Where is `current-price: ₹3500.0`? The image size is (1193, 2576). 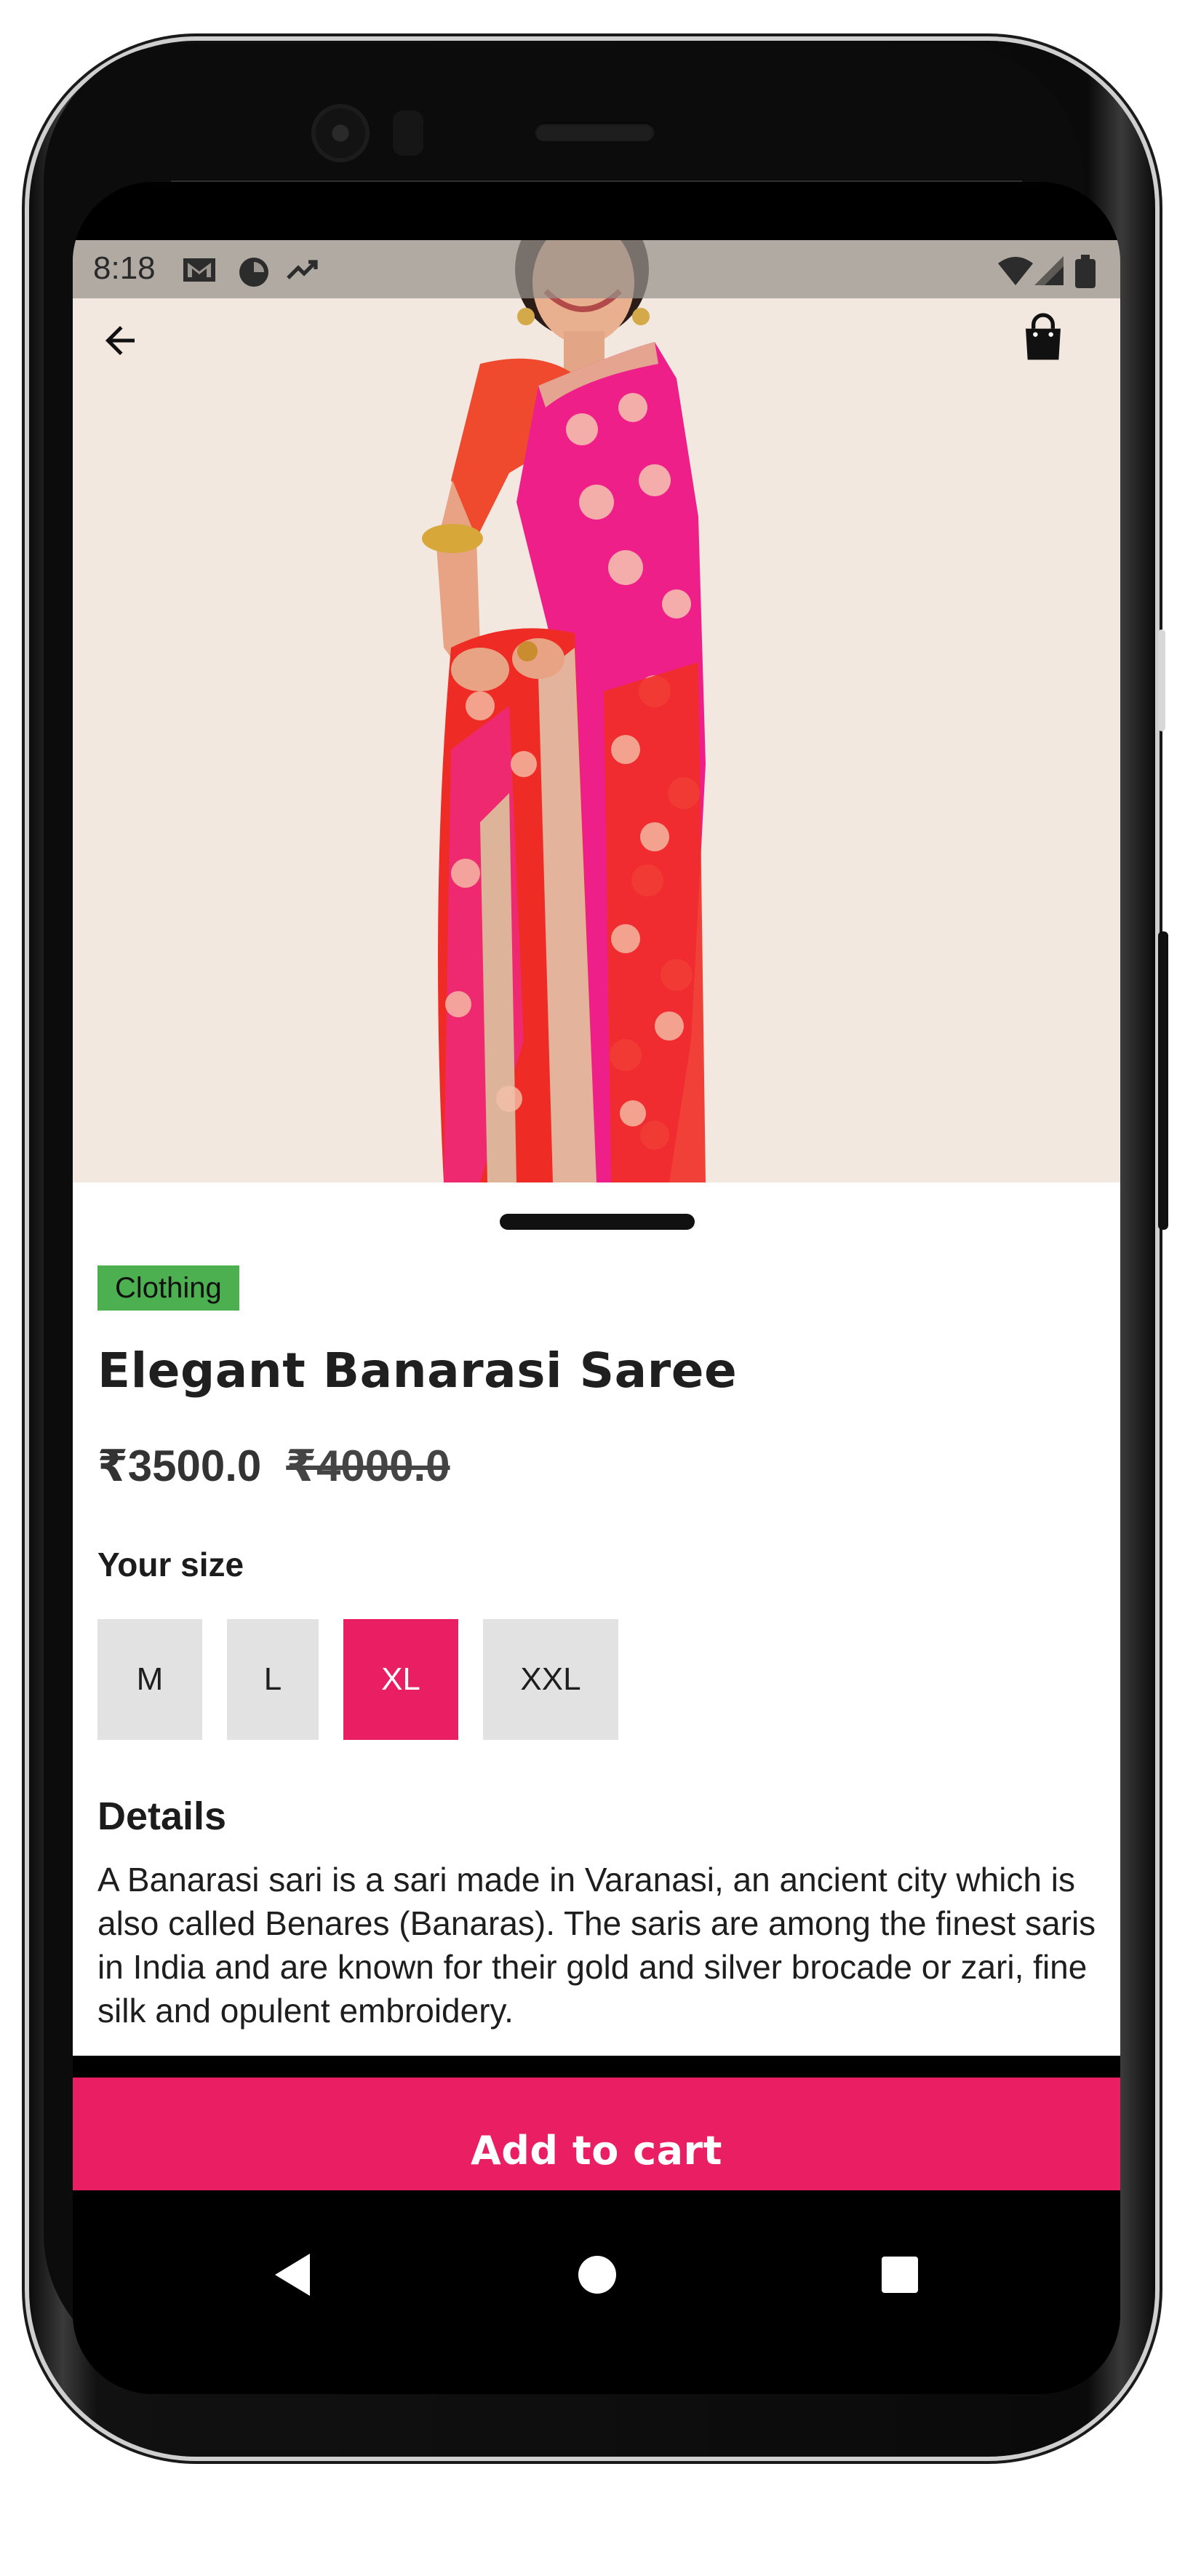 current-price: ₹3500.0 is located at coordinates (179, 1466).